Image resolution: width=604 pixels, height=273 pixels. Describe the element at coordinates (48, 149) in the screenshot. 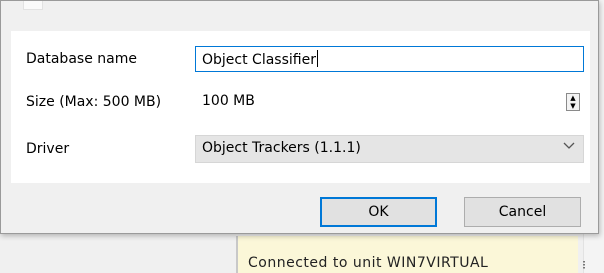

I see `driver-label: Driver` at that location.